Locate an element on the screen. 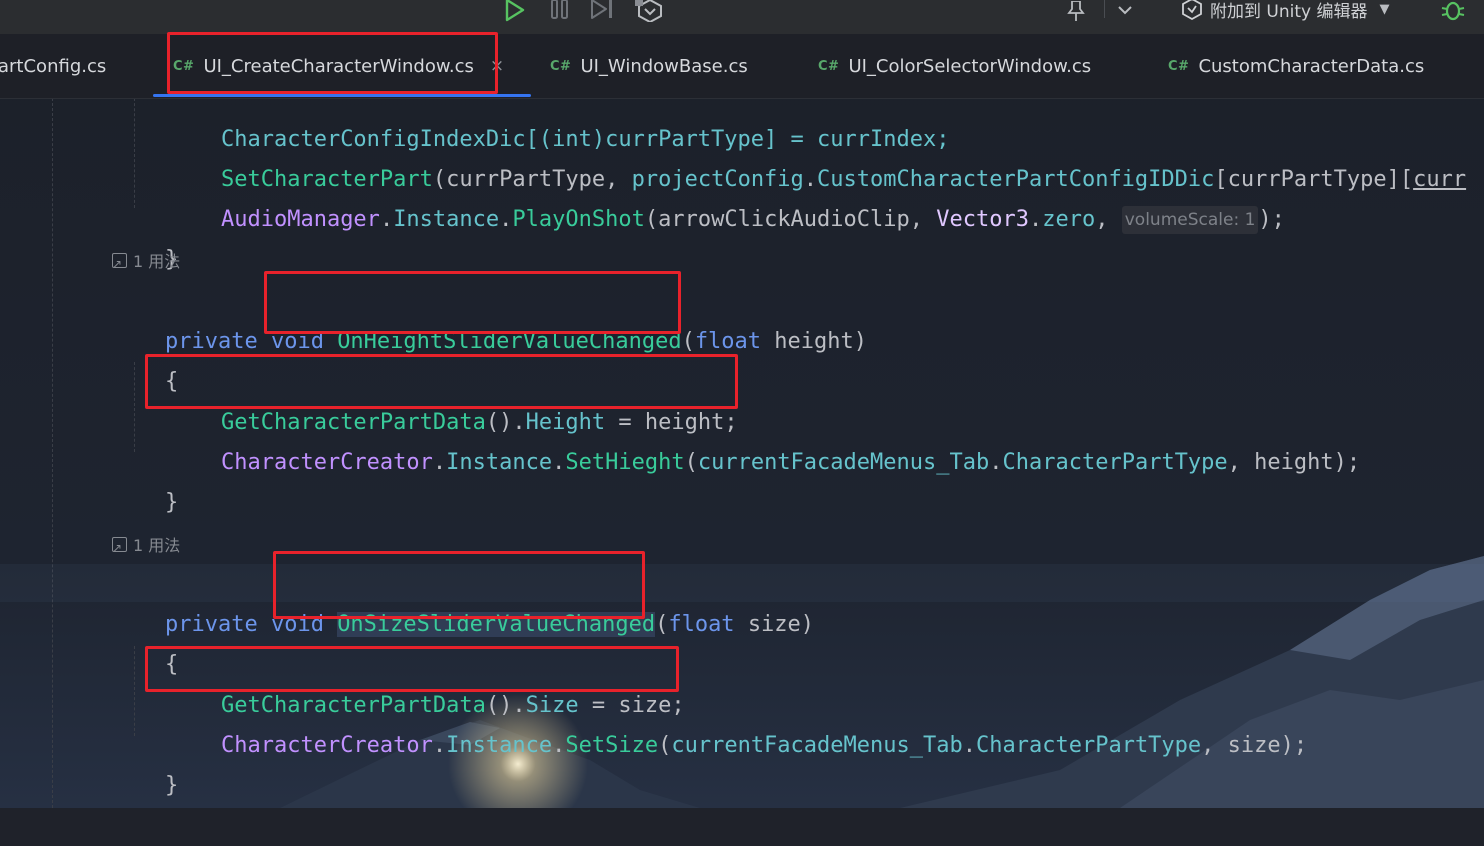  tab-label: UI_ColorSelectorWindow.cs is located at coordinates (970, 66).